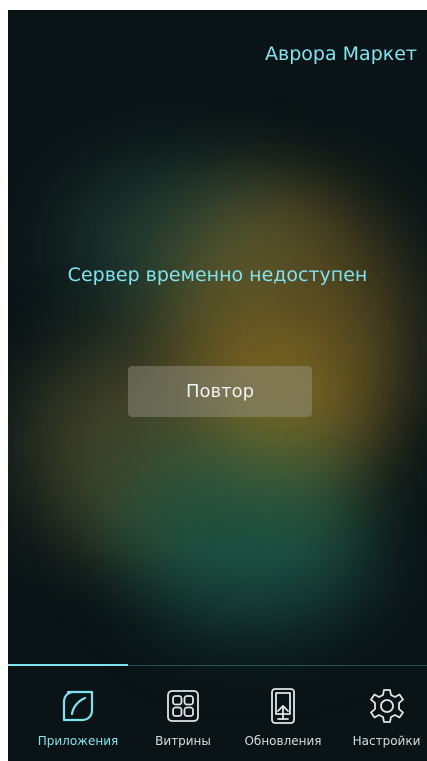 The height and width of the screenshot is (761, 427). What do you see at coordinates (217, 275) in the screenshot?
I see `error-message: Сервер временно недоступен` at bounding box center [217, 275].